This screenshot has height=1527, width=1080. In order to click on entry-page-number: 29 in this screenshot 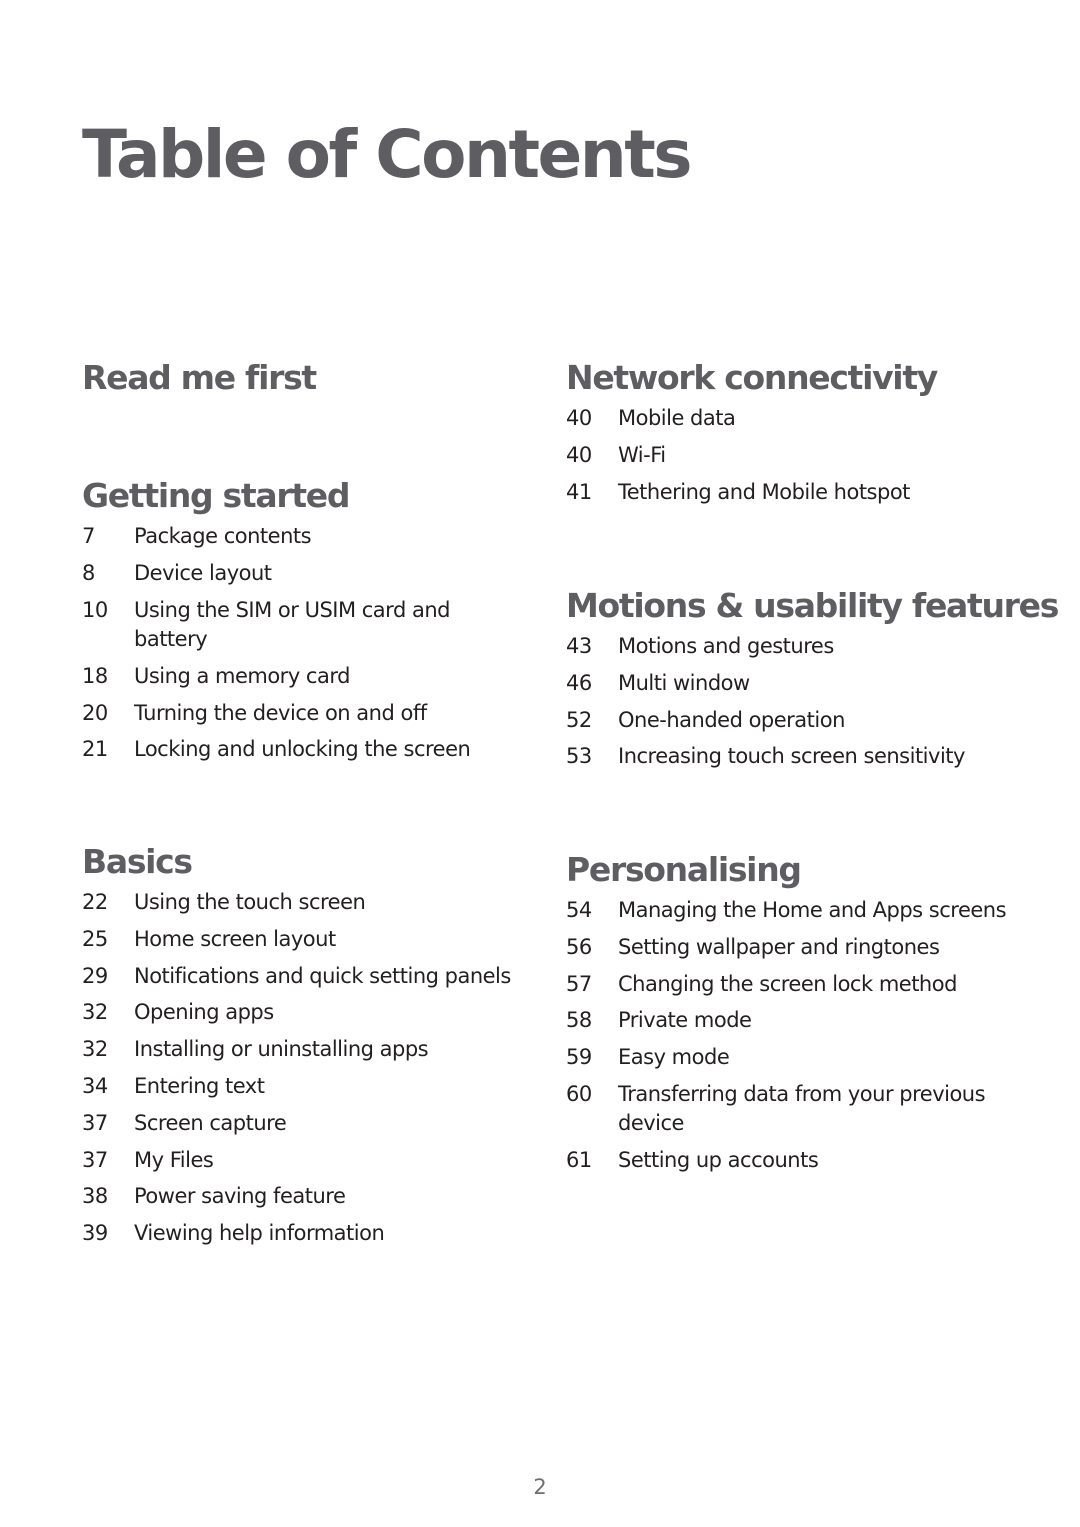, I will do `click(95, 975)`.